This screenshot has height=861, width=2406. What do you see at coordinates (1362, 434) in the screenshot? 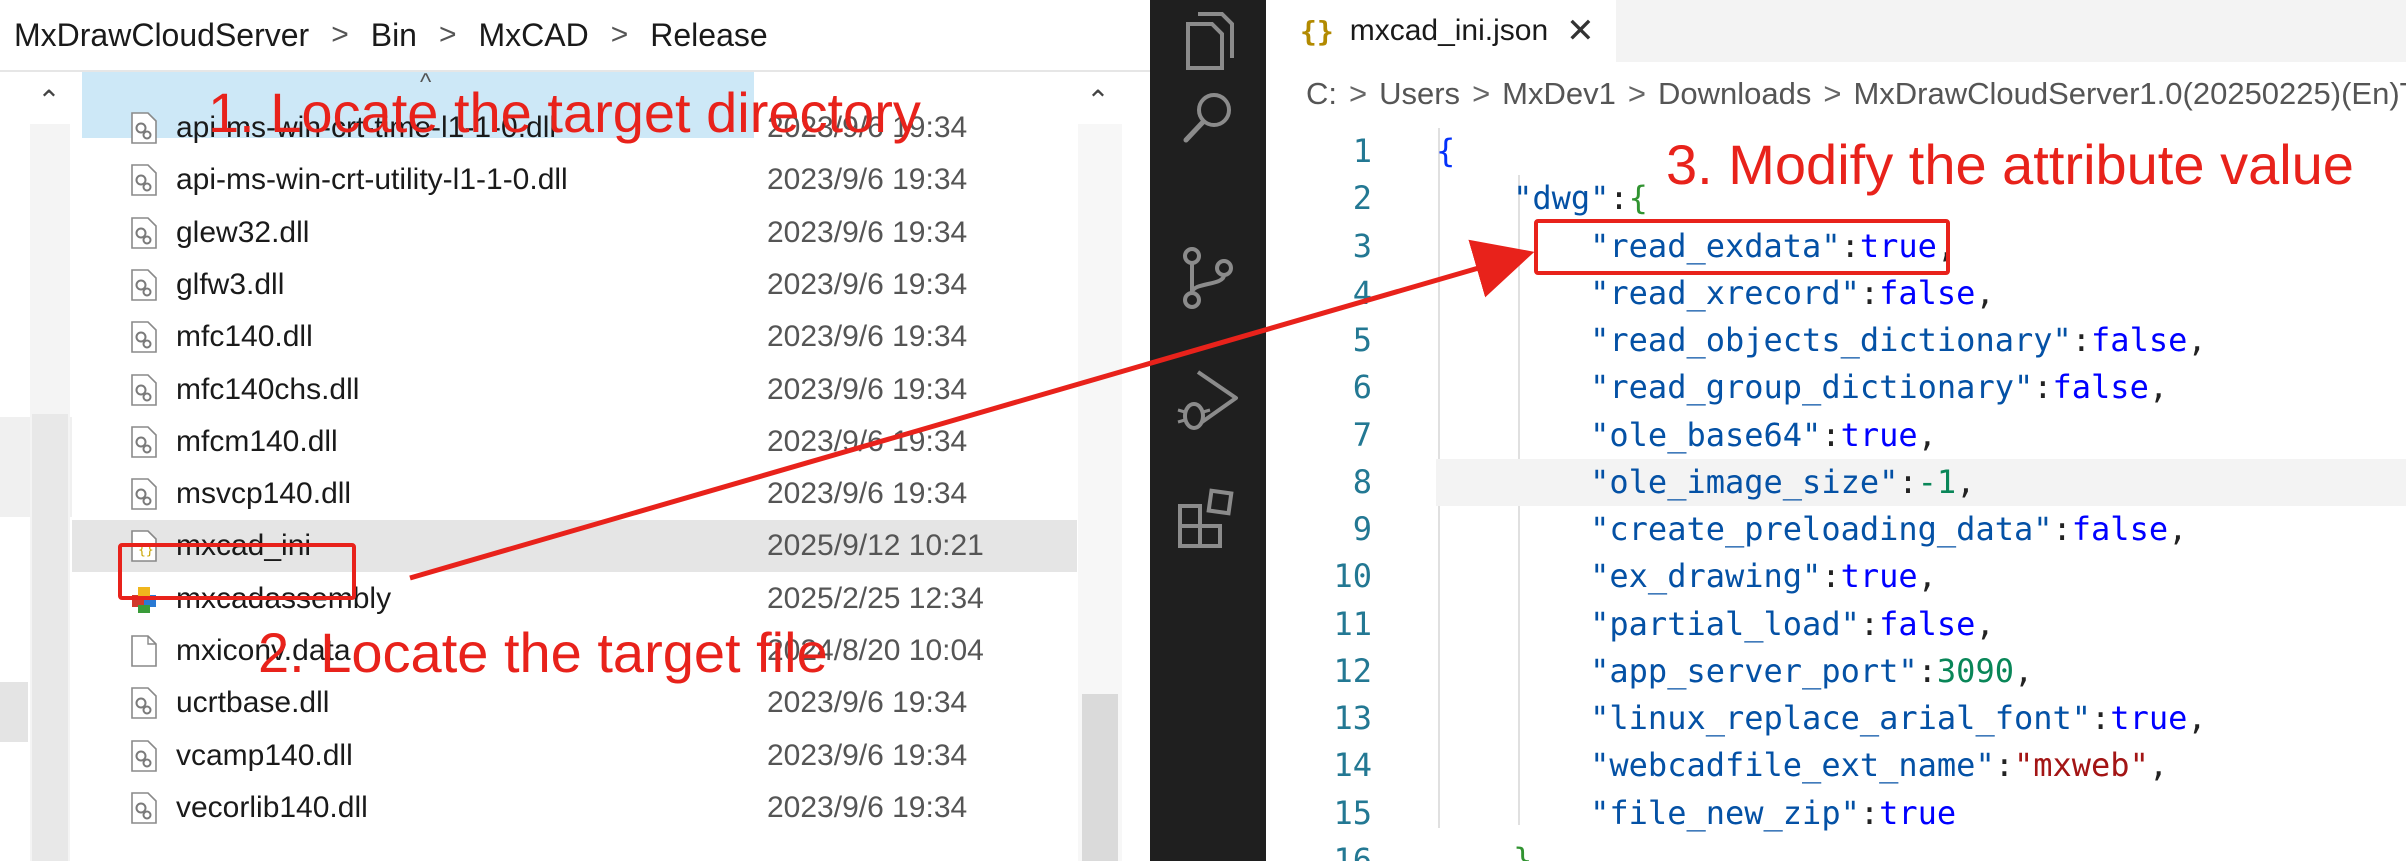
I see `line-number: 7` at bounding box center [1362, 434].